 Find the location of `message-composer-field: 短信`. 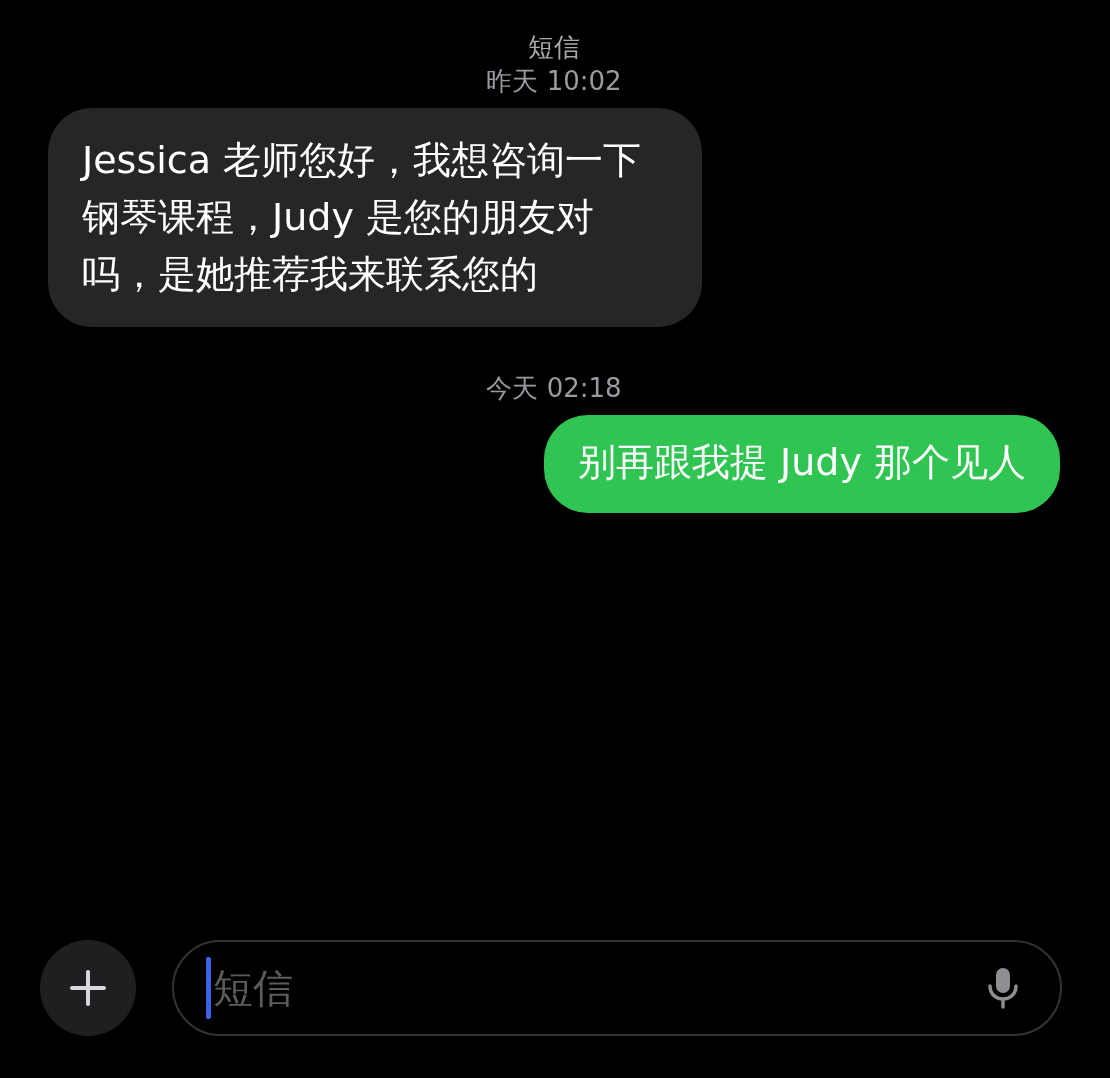

message-composer-field: 短信 is located at coordinates (617, 988).